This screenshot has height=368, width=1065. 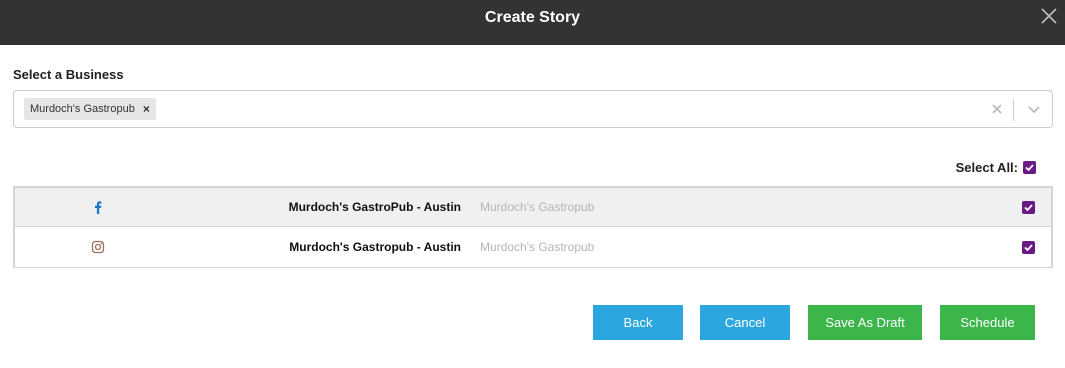 What do you see at coordinates (986, 167) in the screenshot?
I see `select-all-label: Select All:` at bounding box center [986, 167].